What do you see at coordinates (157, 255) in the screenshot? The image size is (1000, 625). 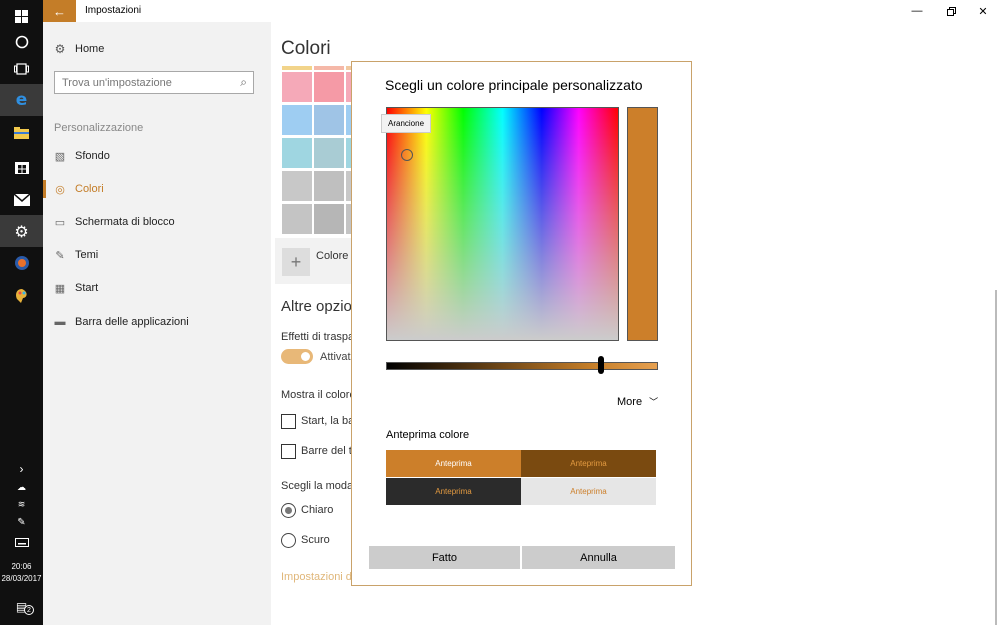 I see `sidebar-item-temi: ✎ Temi` at bounding box center [157, 255].